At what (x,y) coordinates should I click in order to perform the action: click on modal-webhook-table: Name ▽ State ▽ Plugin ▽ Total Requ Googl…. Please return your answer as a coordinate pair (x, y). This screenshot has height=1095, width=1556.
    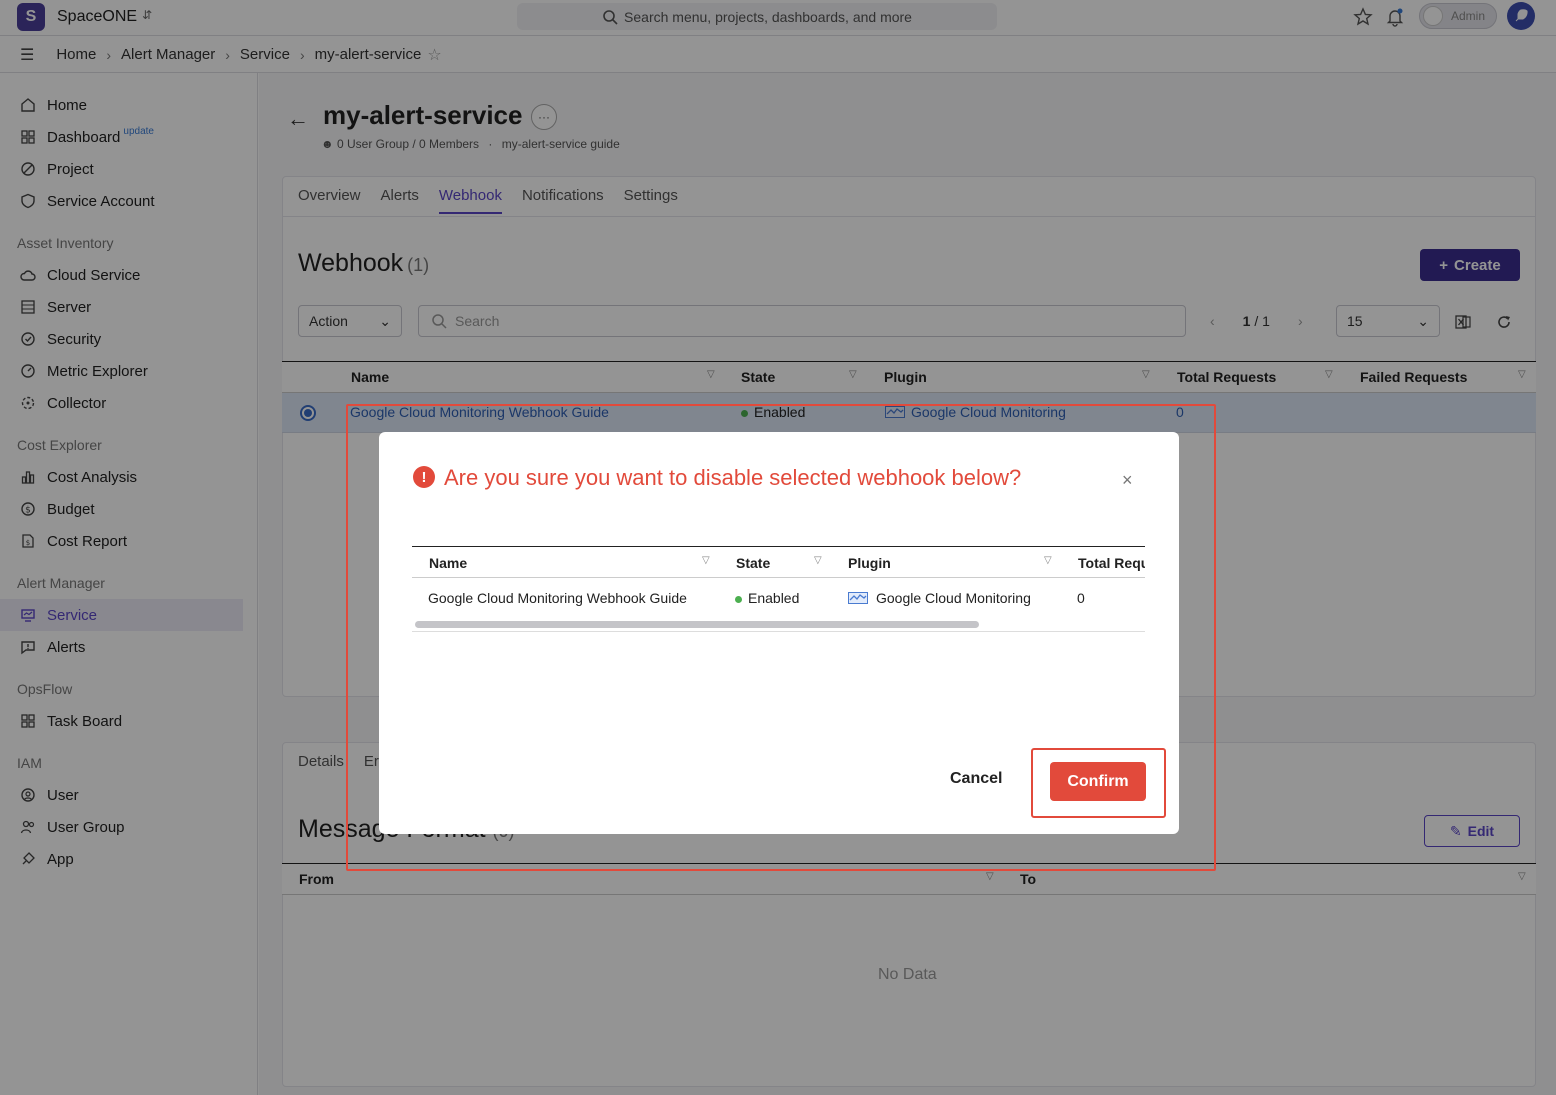
    Looking at the image, I should click on (778, 589).